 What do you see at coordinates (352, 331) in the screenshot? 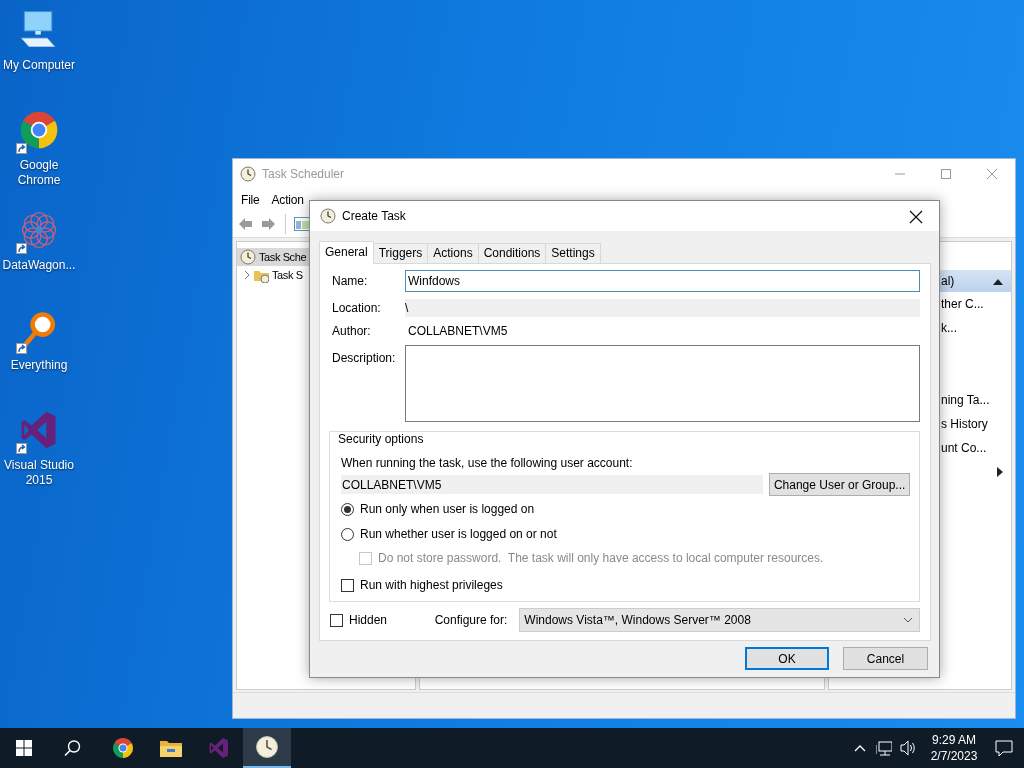
I see `field-label: Author:` at bounding box center [352, 331].